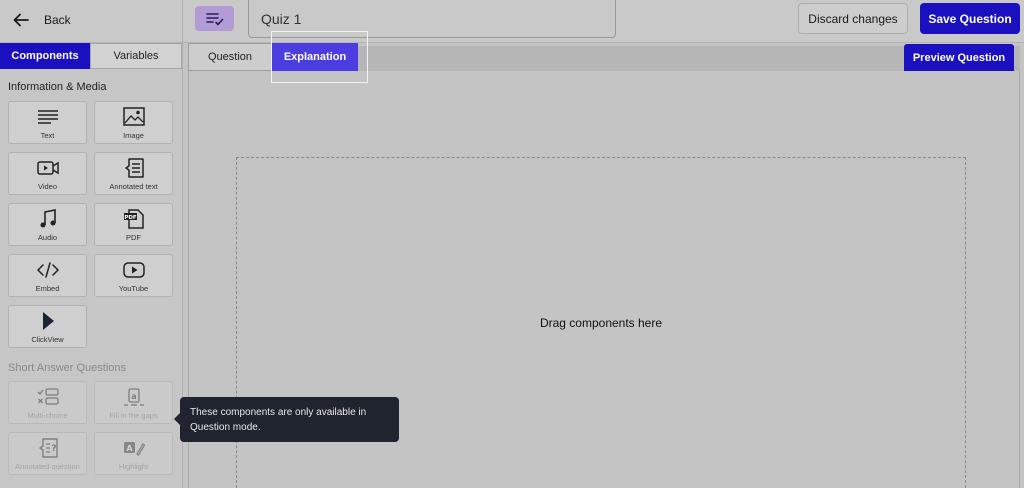 This screenshot has width=1024, height=488. What do you see at coordinates (133, 288) in the screenshot?
I see `component-label: YouTube` at bounding box center [133, 288].